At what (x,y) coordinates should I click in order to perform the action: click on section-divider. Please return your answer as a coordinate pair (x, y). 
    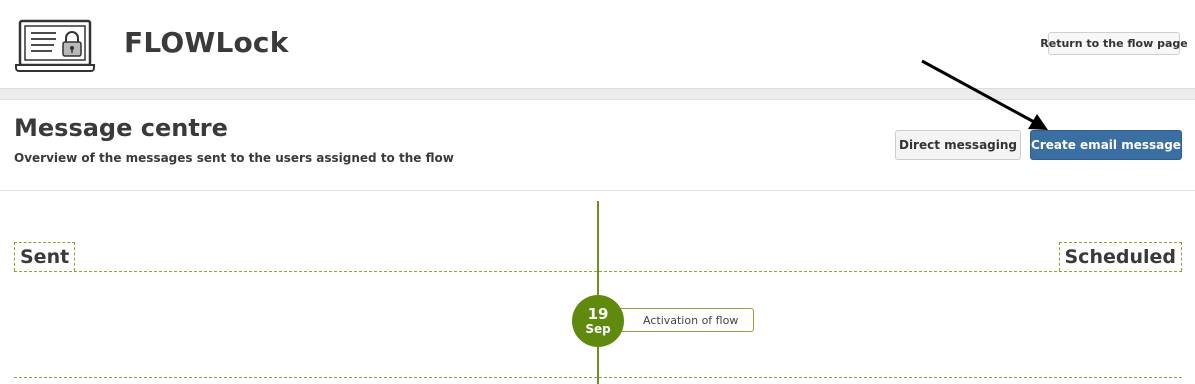
    Looking at the image, I should click on (597, 190).